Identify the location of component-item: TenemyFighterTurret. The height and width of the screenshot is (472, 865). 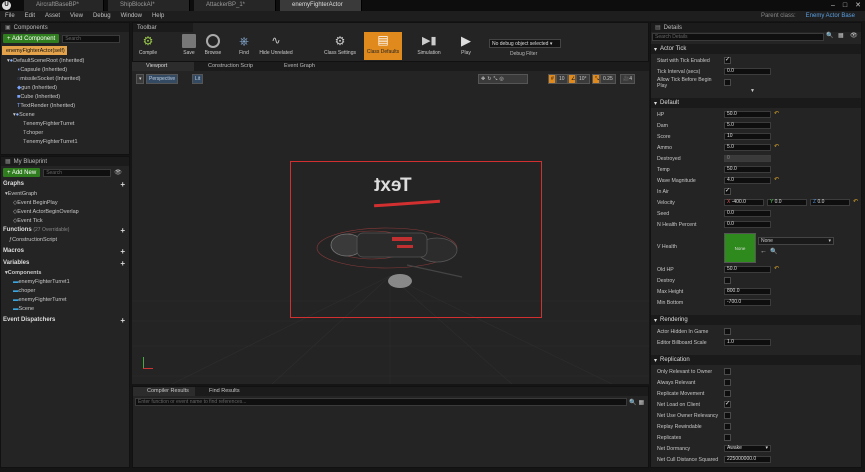
(65, 123).